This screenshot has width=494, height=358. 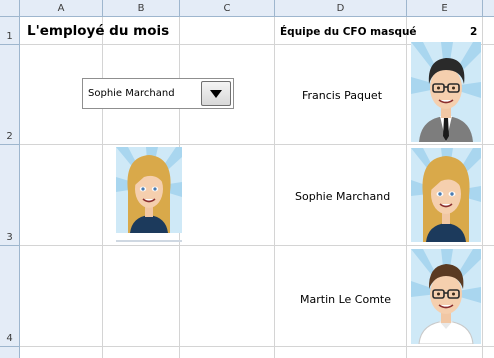 What do you see at coordinates (348, 32) in the screenshot?
I see `cell-d1-team-header: Équipe du CFO masqué` at bounding box center [348, 32].